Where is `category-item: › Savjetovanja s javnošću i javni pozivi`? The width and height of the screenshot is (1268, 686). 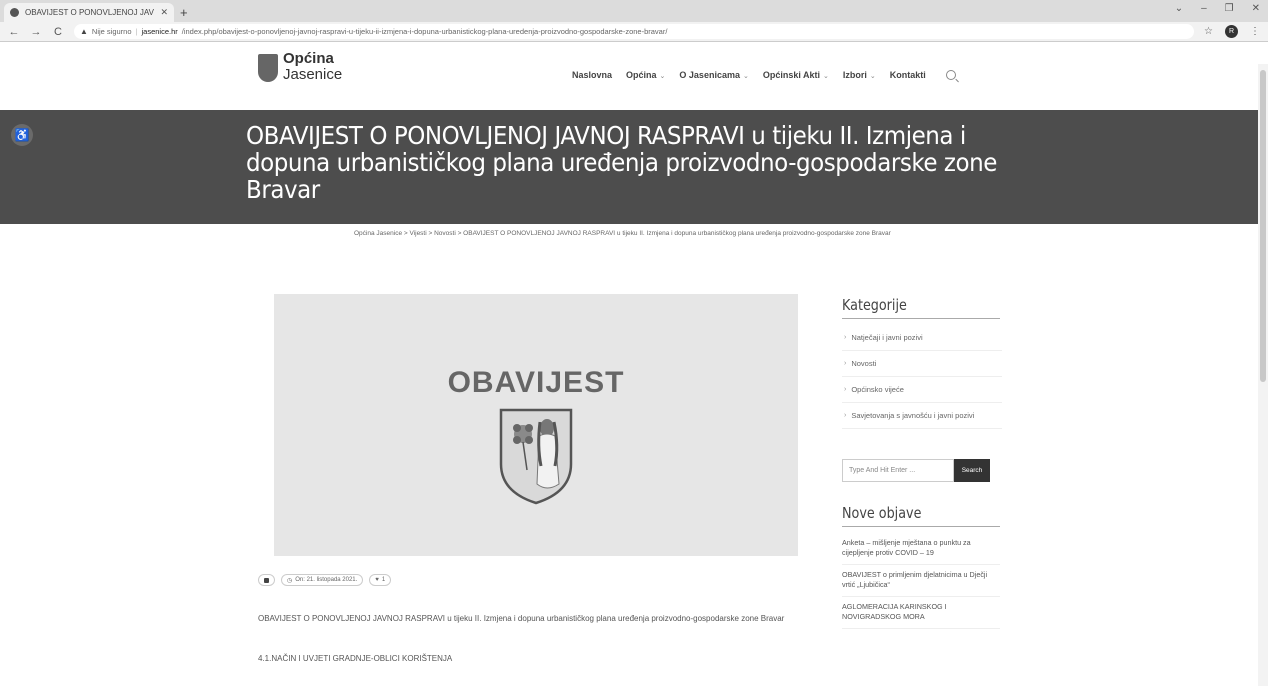
category-item: › Savjetovanja s javnošću i javni pozivi is located at coordinates (922, 416).